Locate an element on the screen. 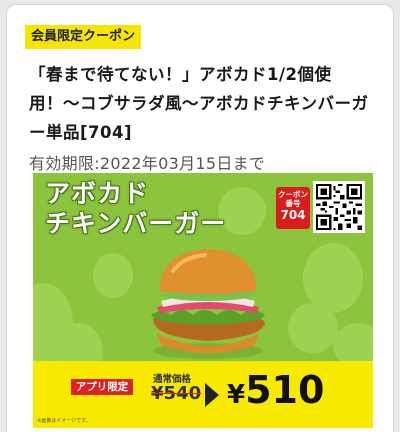  arrow-right-icon is located at coordinates (212, 395).